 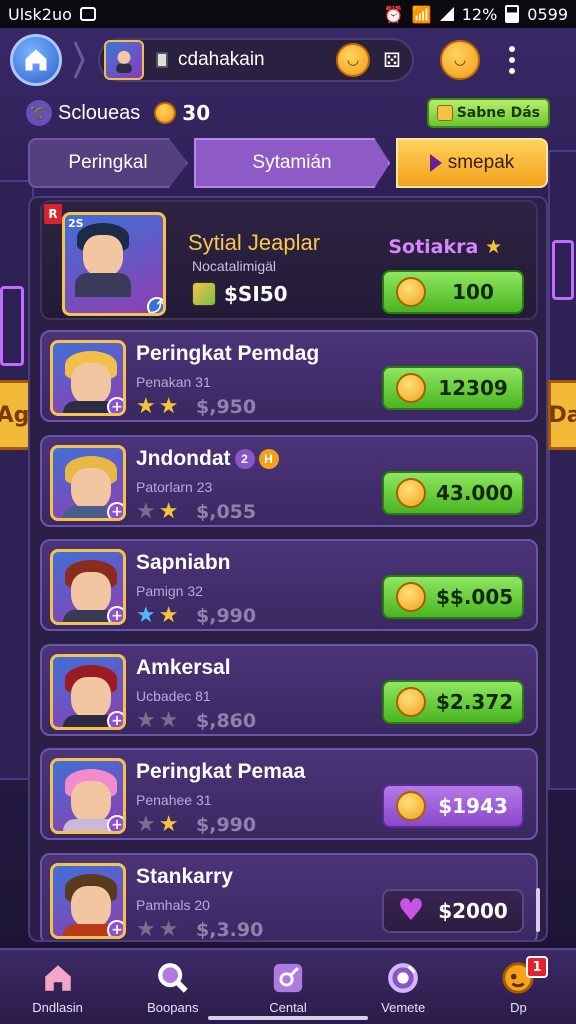 What do you see at coordinates (173, 904) in the screenshot?
I see `entry-subtitle: Pamhals 20` at bounding box center [173, 904].